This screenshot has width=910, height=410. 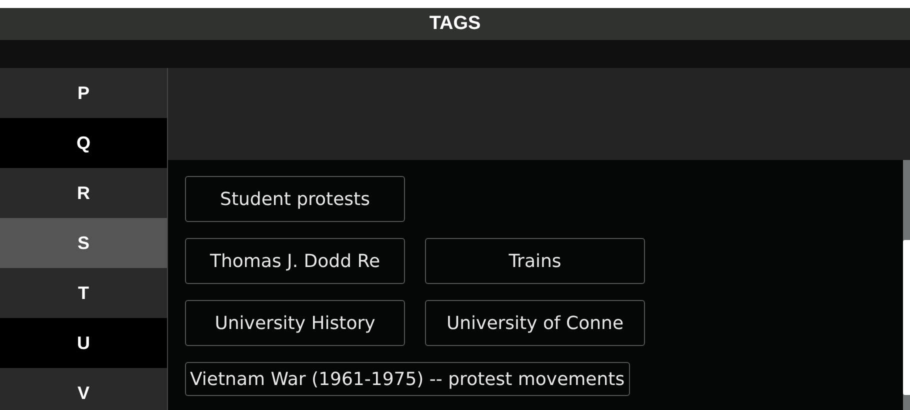 What do you see at coordinates (455, 24) in the screenshot?
I see `window-title: TAGS` at bounding box center [455, 24].